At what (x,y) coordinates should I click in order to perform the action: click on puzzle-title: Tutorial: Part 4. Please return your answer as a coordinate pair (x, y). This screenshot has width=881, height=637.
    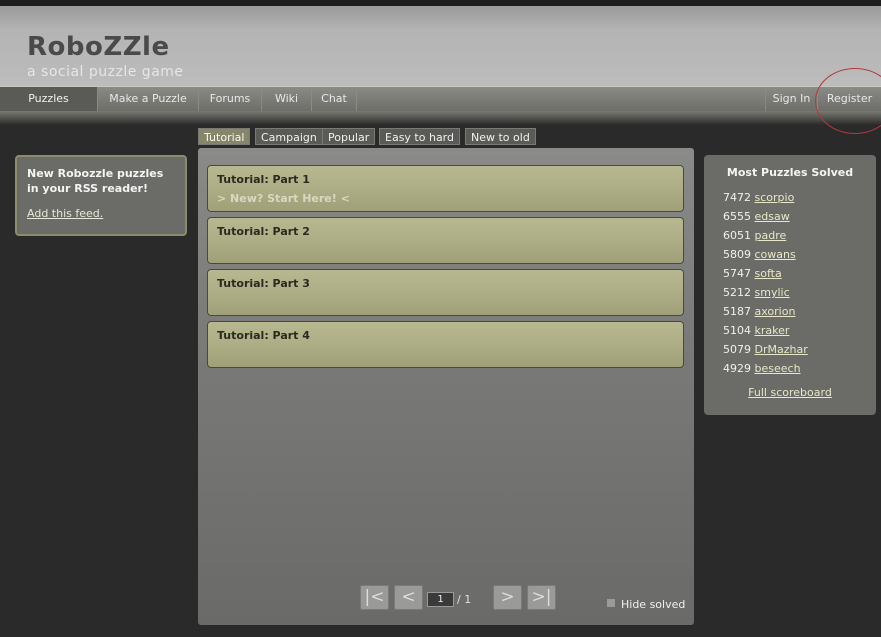
    Looking at the image, I should click on (263, 335).